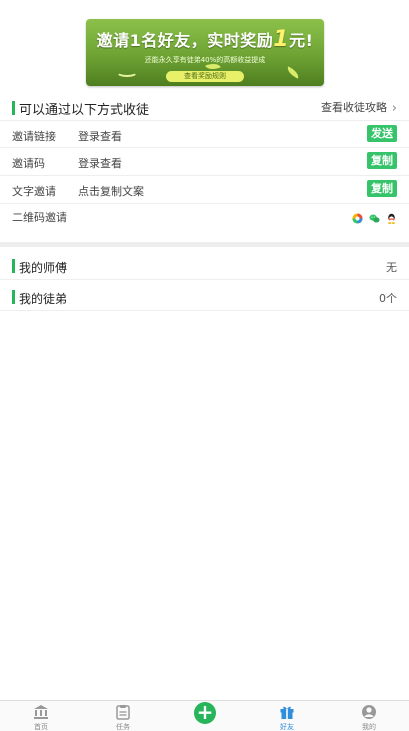  I want to click on tab-profile: 我的, so click(368, 716).